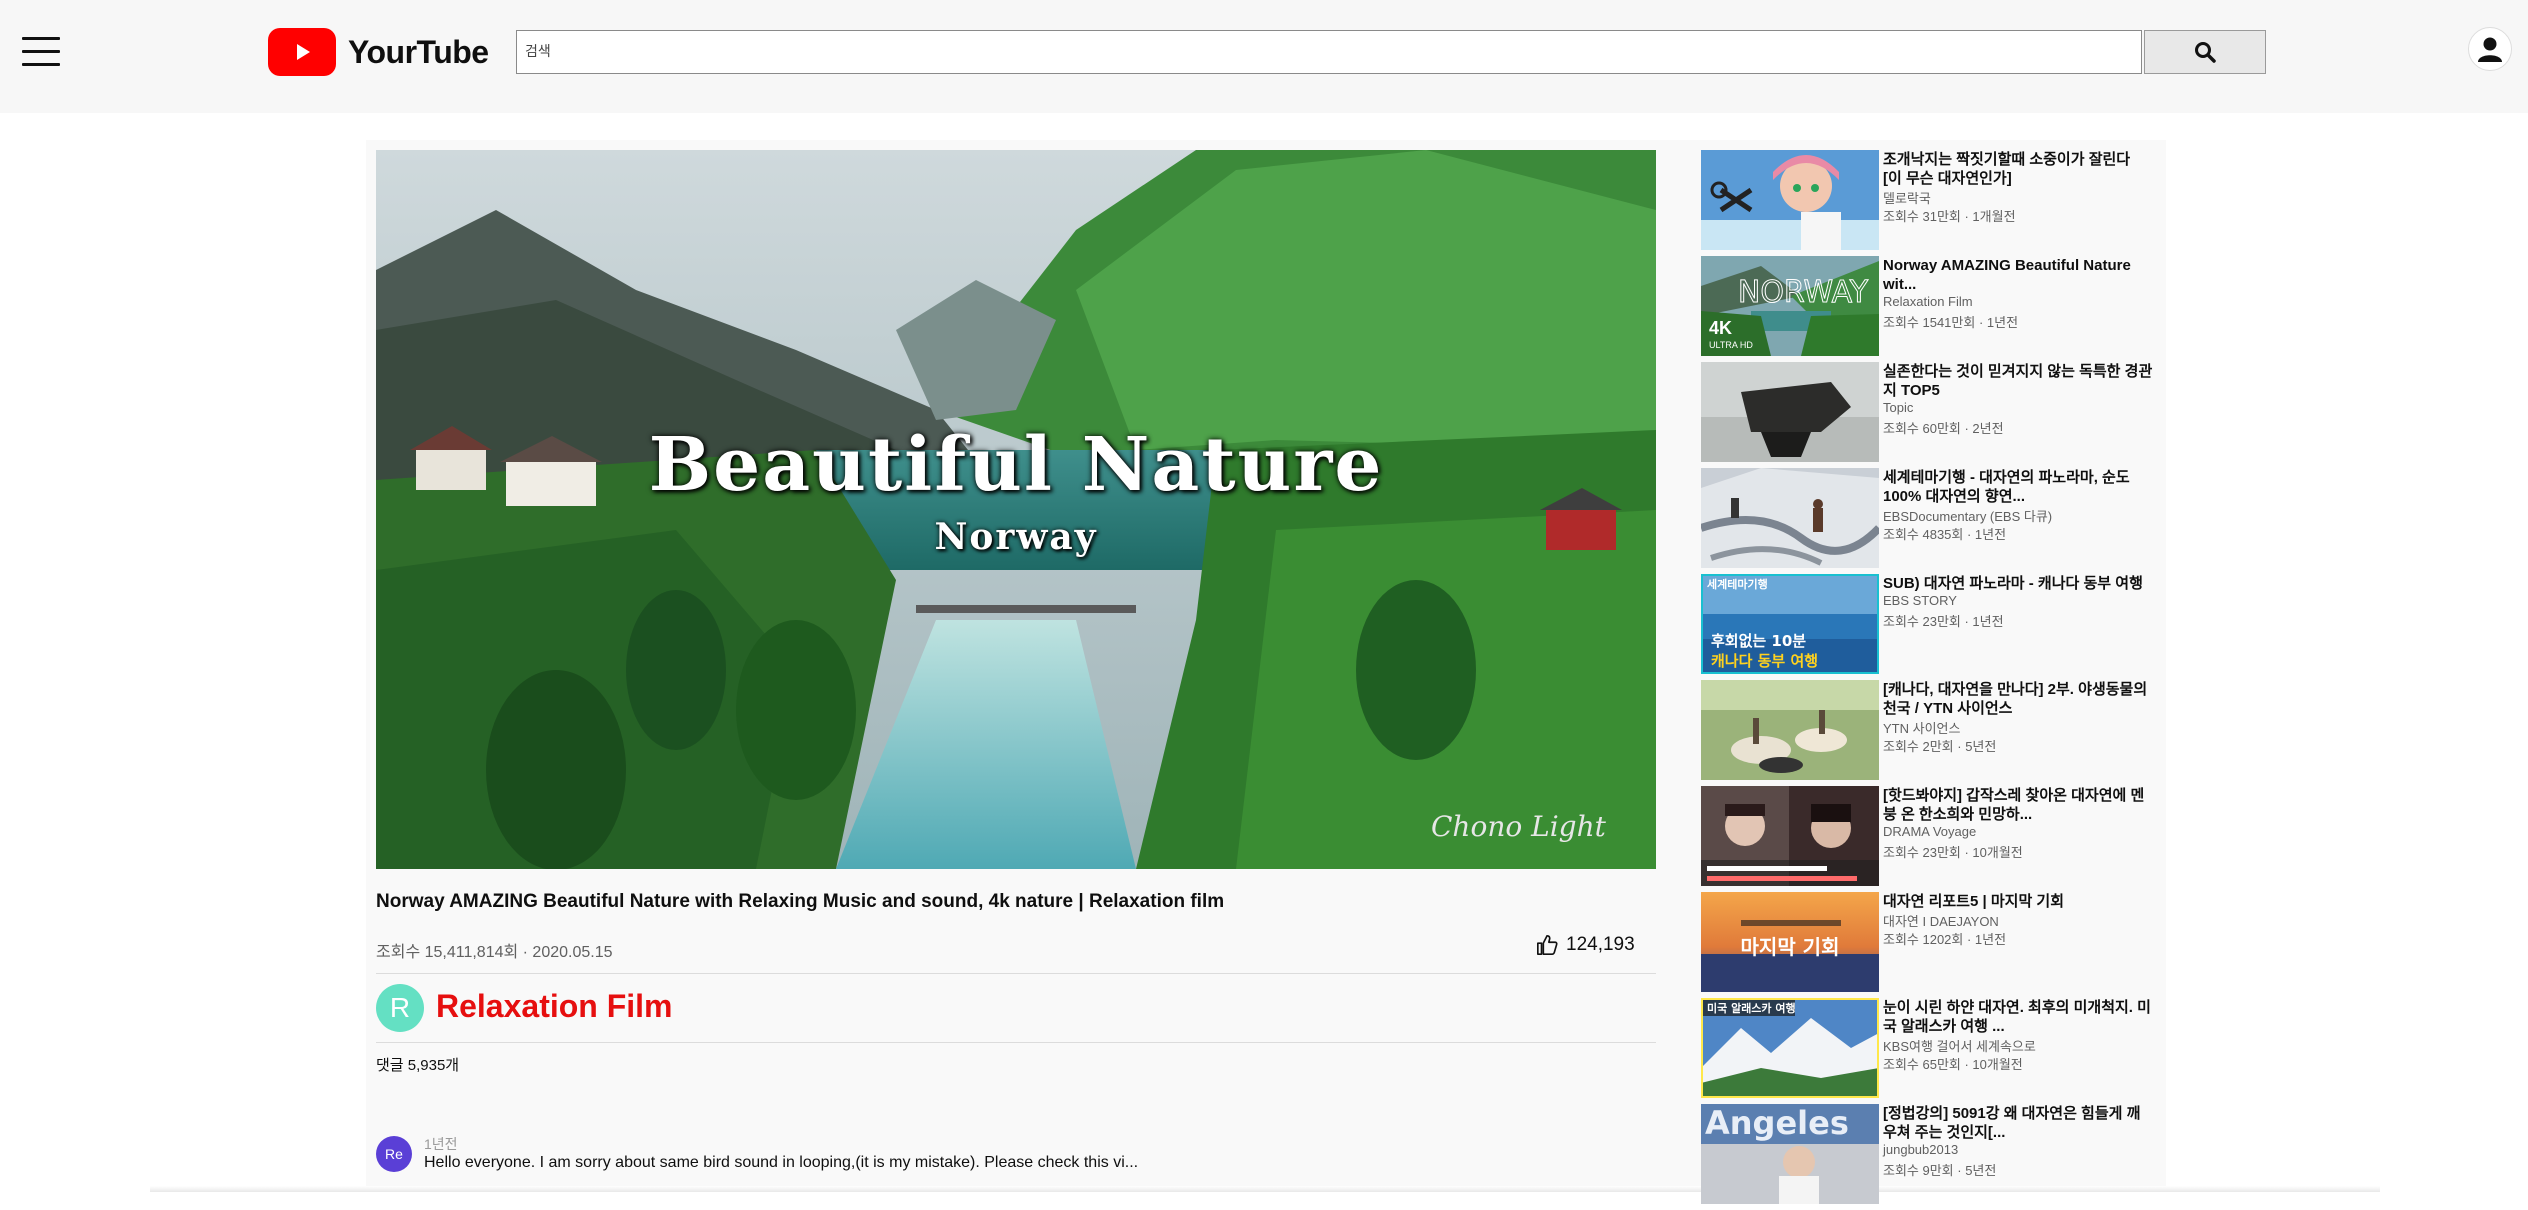 Image resolution: width=2528 pixels, height=1210 pixels. I want to click on recommendation-meta: 조회수 2만회 · 5년전, so click(1940, 746).